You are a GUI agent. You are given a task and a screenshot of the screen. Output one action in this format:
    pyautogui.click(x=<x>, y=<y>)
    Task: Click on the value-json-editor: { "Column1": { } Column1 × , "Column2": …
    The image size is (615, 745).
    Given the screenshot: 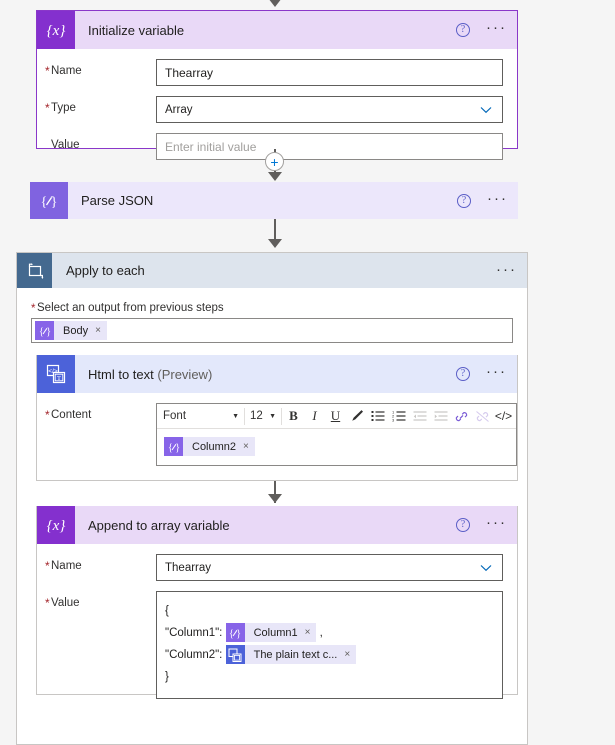 What is the action you would take?
    pyautogui.click(x=329, y=645)
    